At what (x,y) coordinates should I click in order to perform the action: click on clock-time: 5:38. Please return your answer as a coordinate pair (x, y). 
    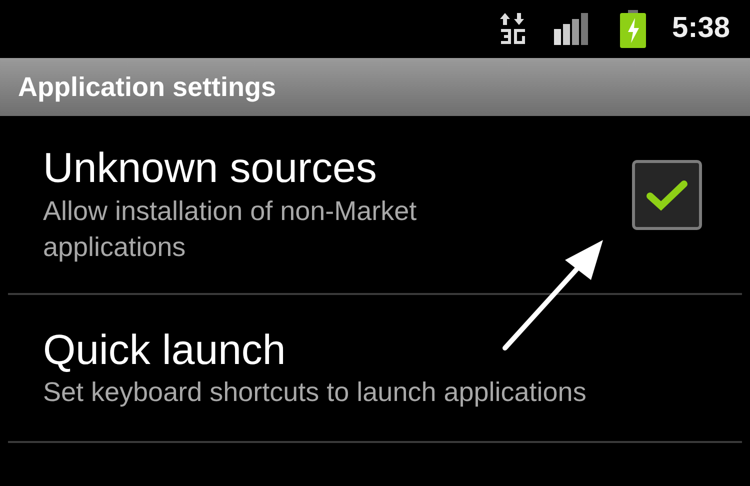
    Looking at the image, I should click on (701, 28).